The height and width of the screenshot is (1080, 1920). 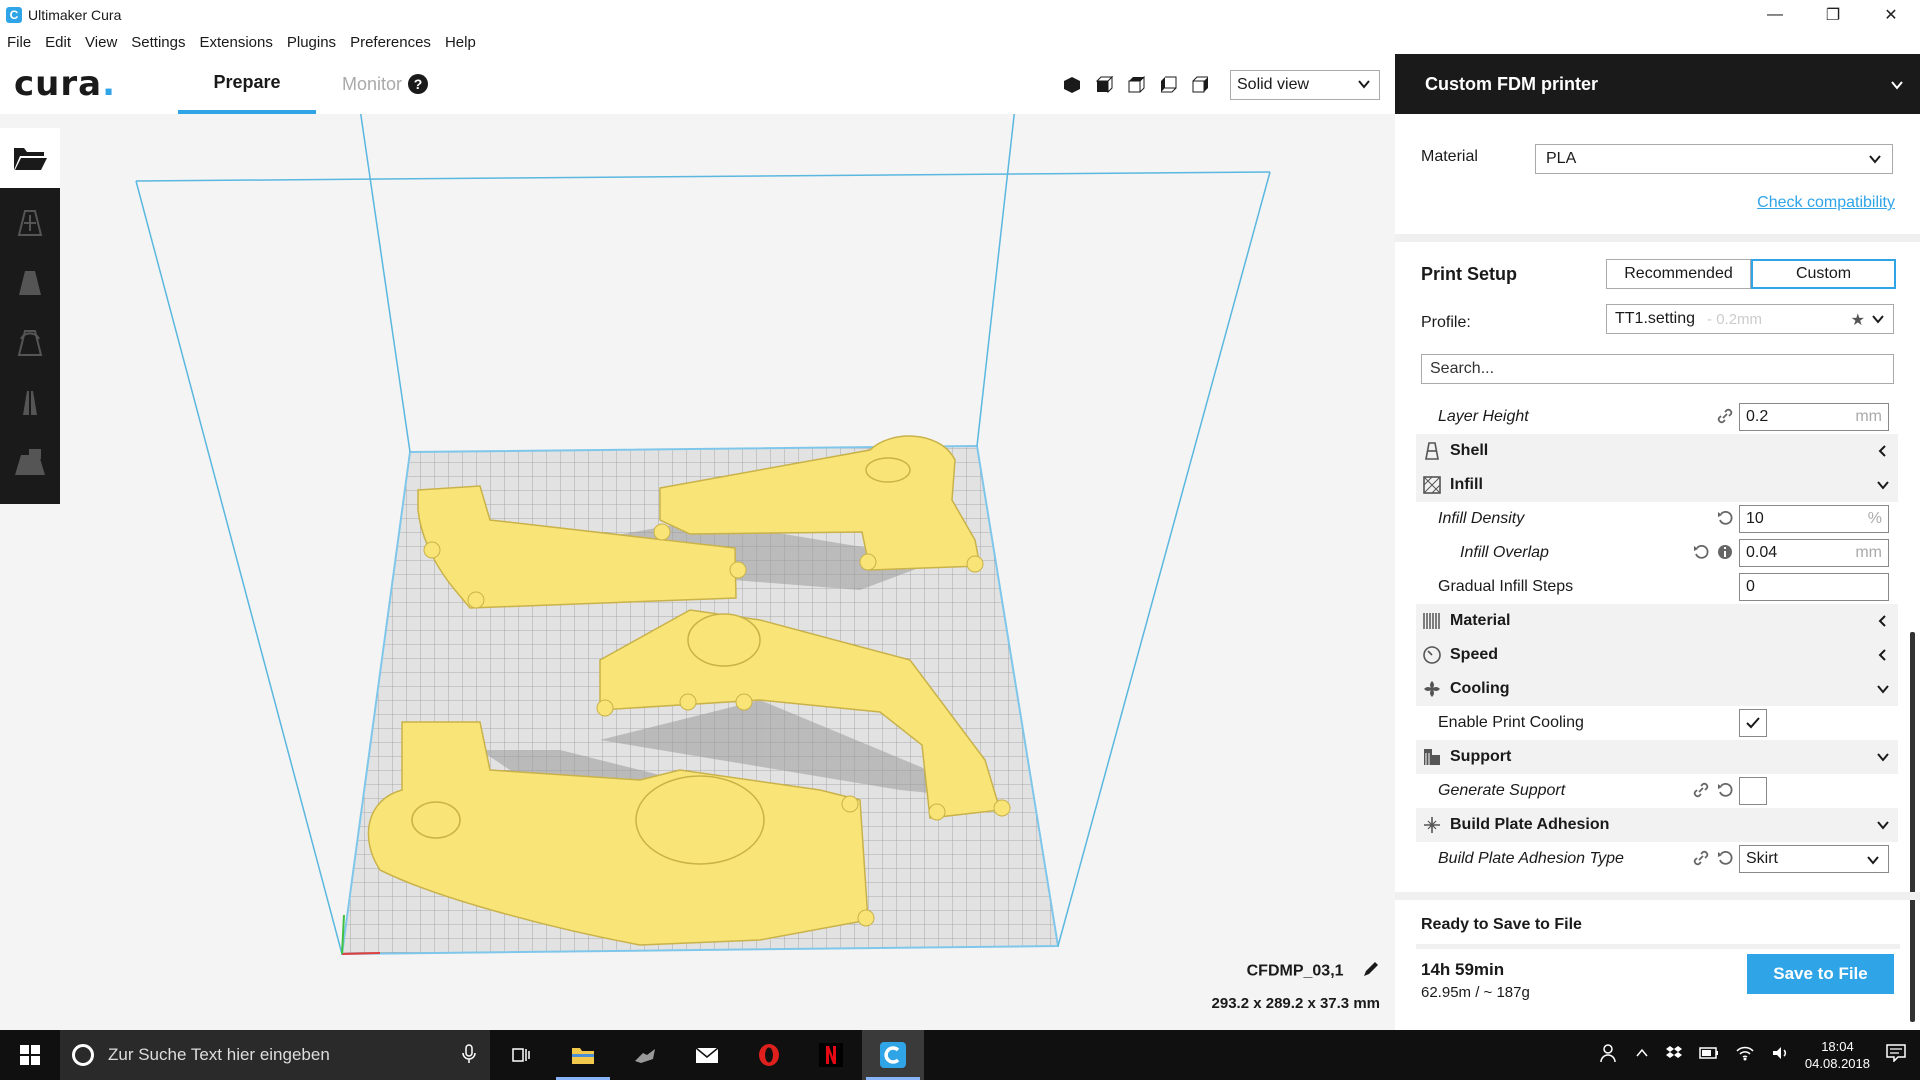 I want to click on setting-adhesion-type: Build Plate Adhesion Type Skirt, so click(x=1657, y=859).